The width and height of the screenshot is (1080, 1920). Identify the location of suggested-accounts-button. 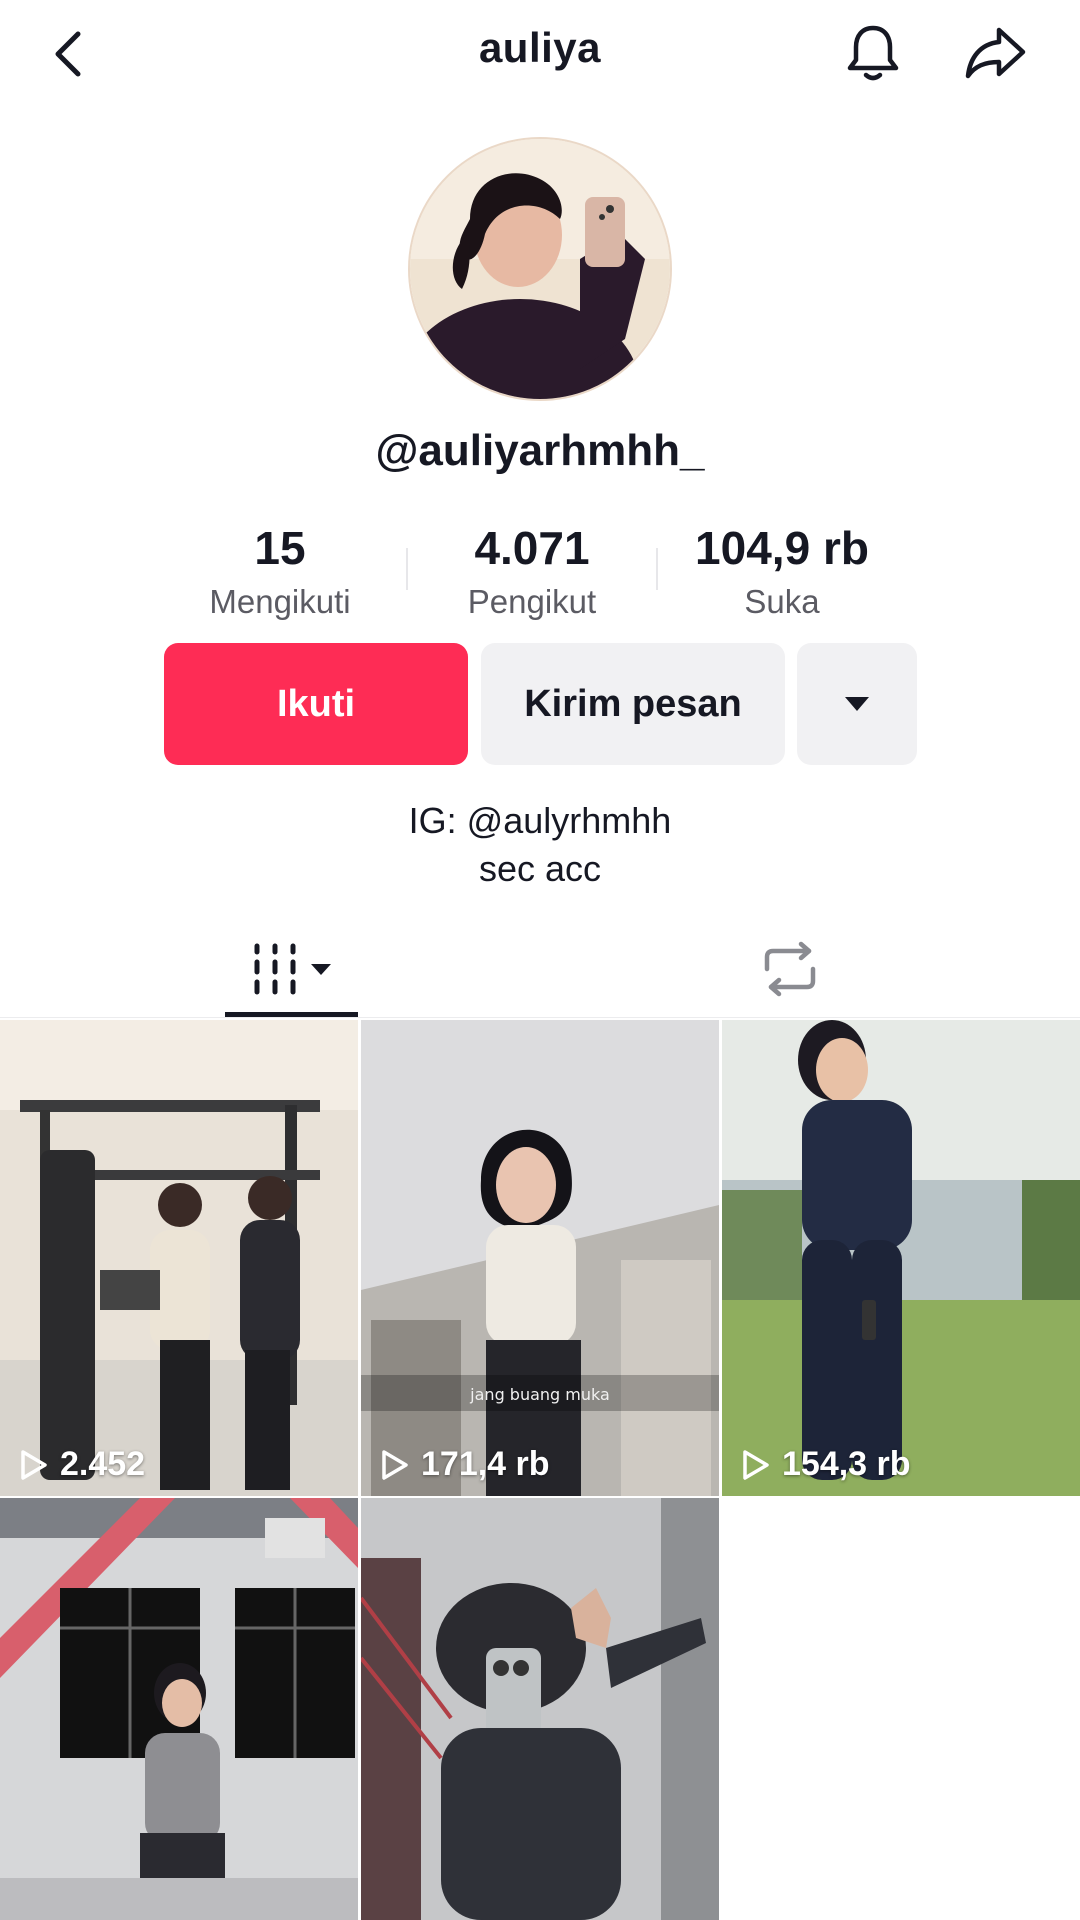
(857, 704).